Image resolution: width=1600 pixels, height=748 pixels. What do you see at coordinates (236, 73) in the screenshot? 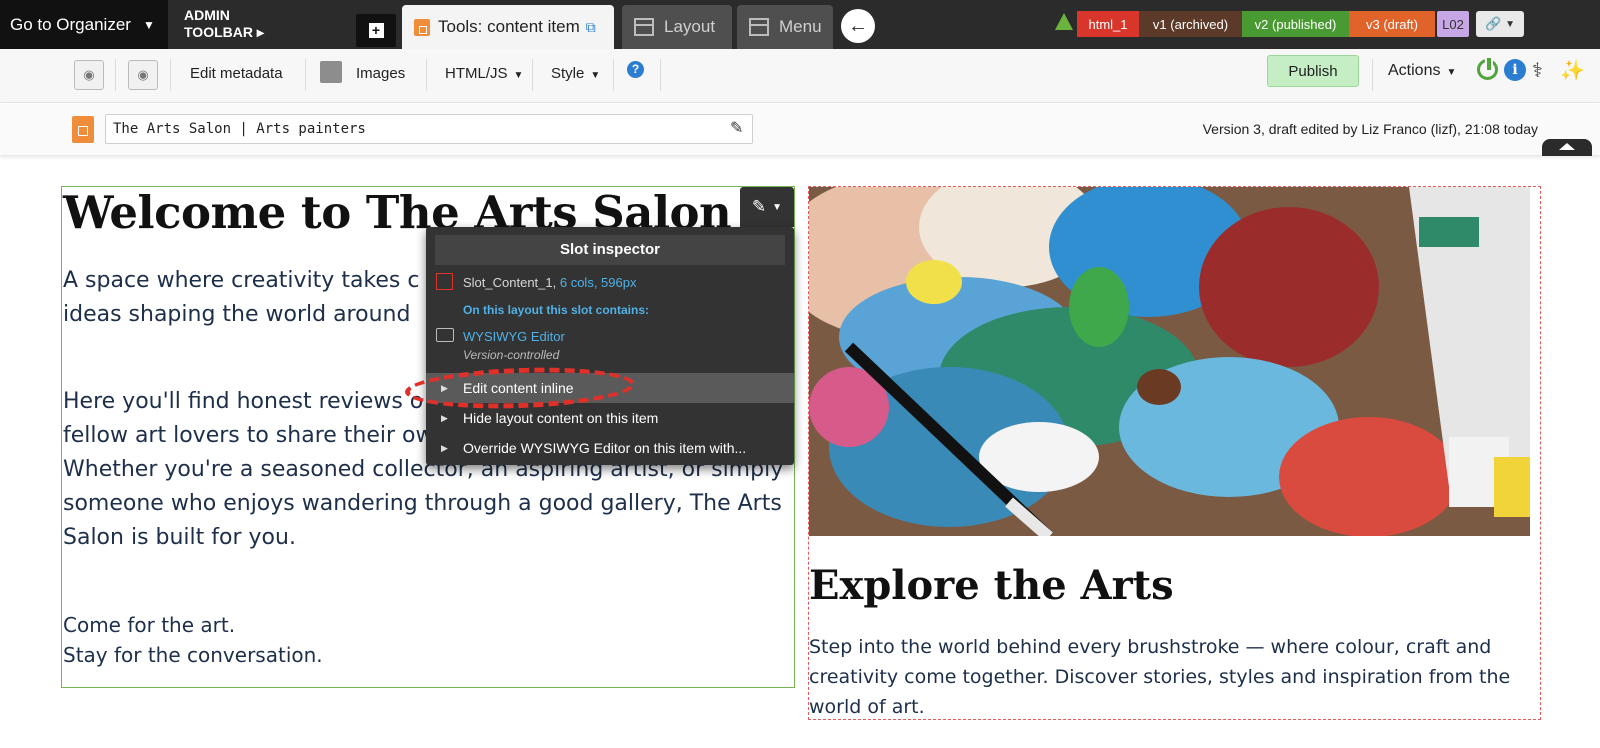
I see `edit-metadata-button: Edit metadata` at bounding box center [236, 73].